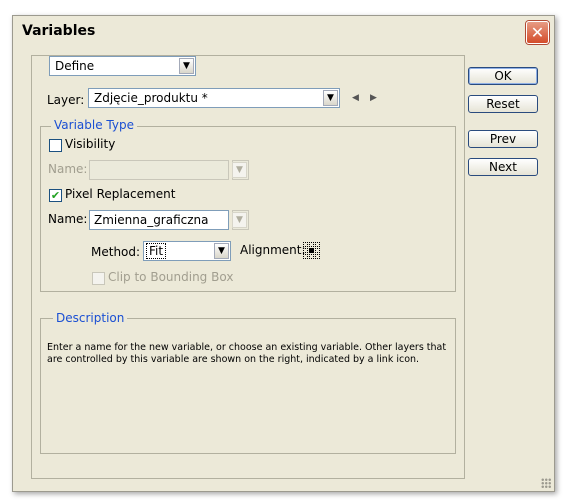 The image size is (567, 501). Describe the element at coordinates (94, 125) in the screenshot. I see `variable-type-legend: Variable Type` at that location.